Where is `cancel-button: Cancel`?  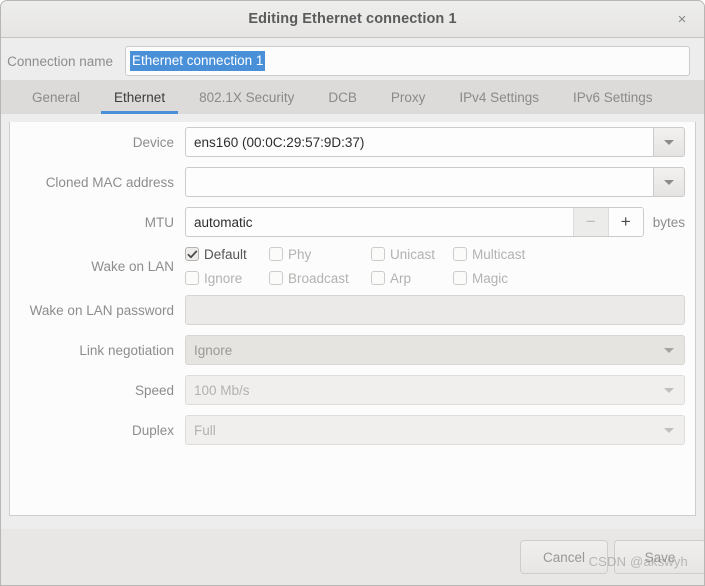
cancel-button: Cancel is located at coordinates (564, 557).